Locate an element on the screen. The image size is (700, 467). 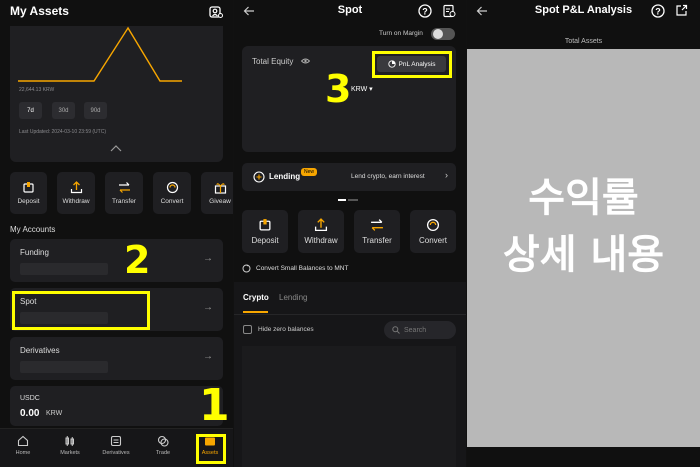
highlight-spot-account is located at coordinates (81, 310).